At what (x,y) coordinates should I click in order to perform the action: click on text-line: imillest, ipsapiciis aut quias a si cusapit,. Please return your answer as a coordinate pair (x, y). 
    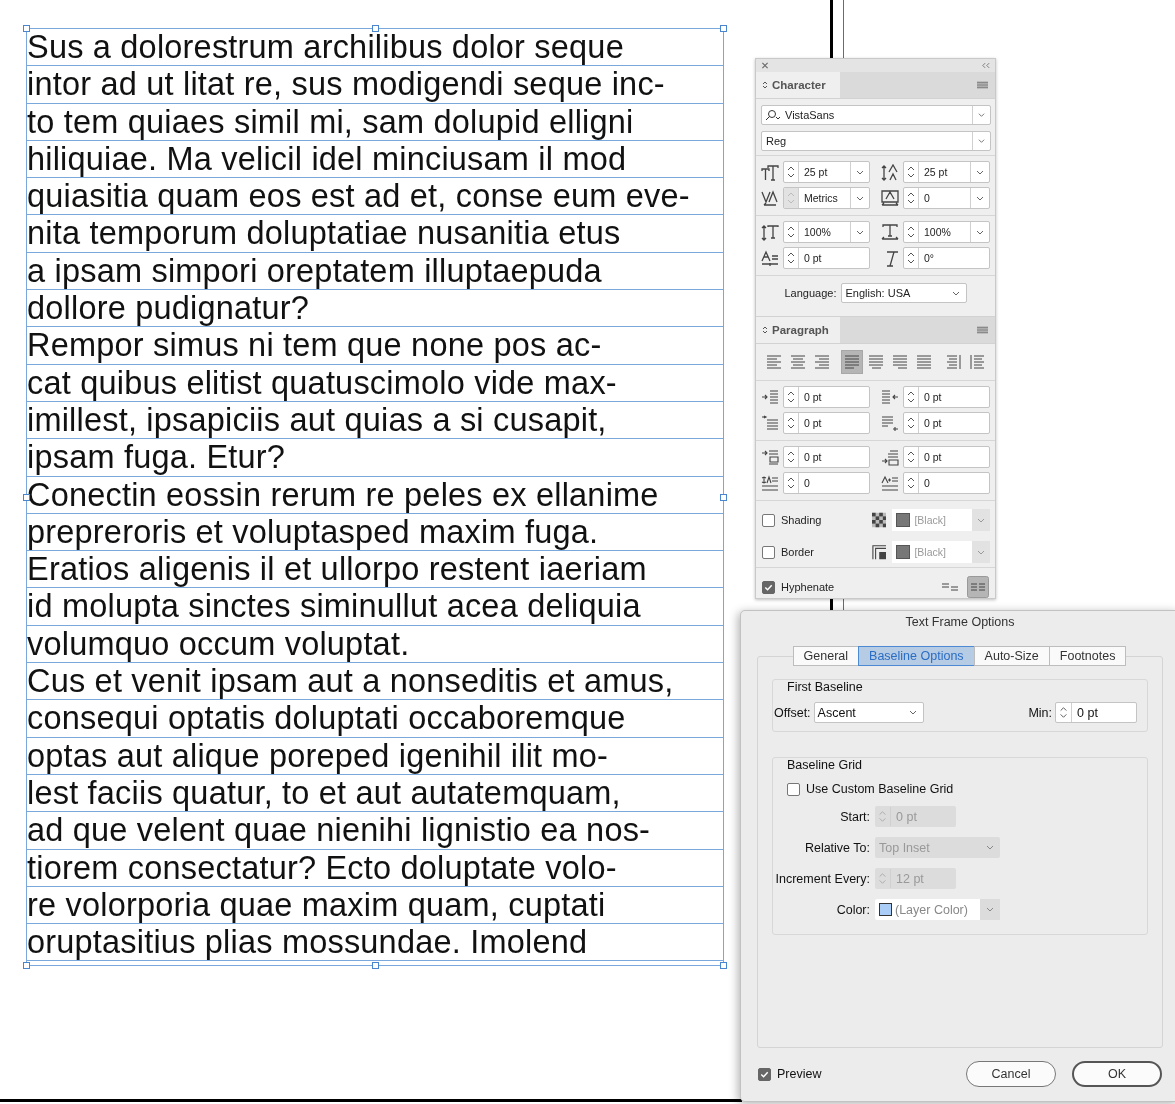
    Looking at the image, I should click on (375, 420).